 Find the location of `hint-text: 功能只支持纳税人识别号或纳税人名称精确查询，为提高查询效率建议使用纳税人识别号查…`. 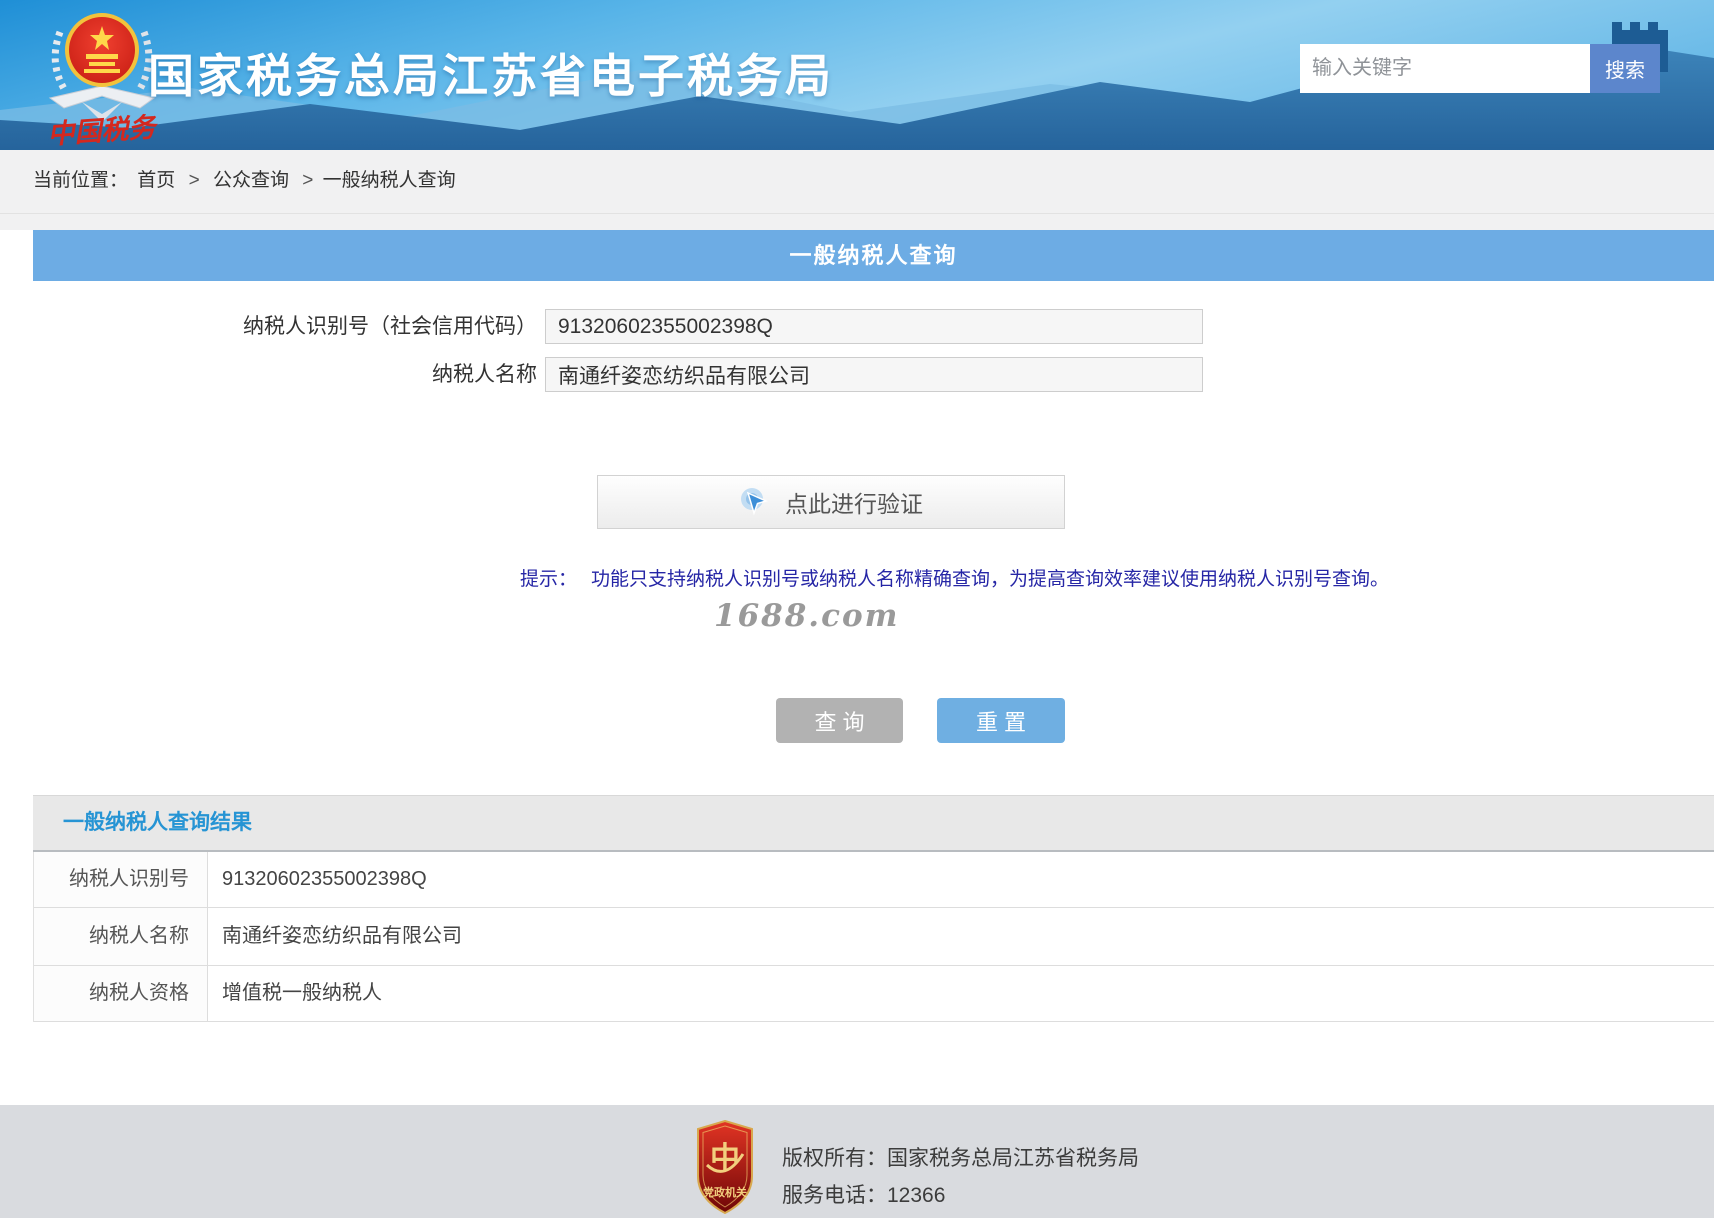

hint-text: 功能只支持纳税人识别号或纳税人名称精确查询，为提高查询效率建议使用纳税人识别号查… is located at coordinates (990, 579).